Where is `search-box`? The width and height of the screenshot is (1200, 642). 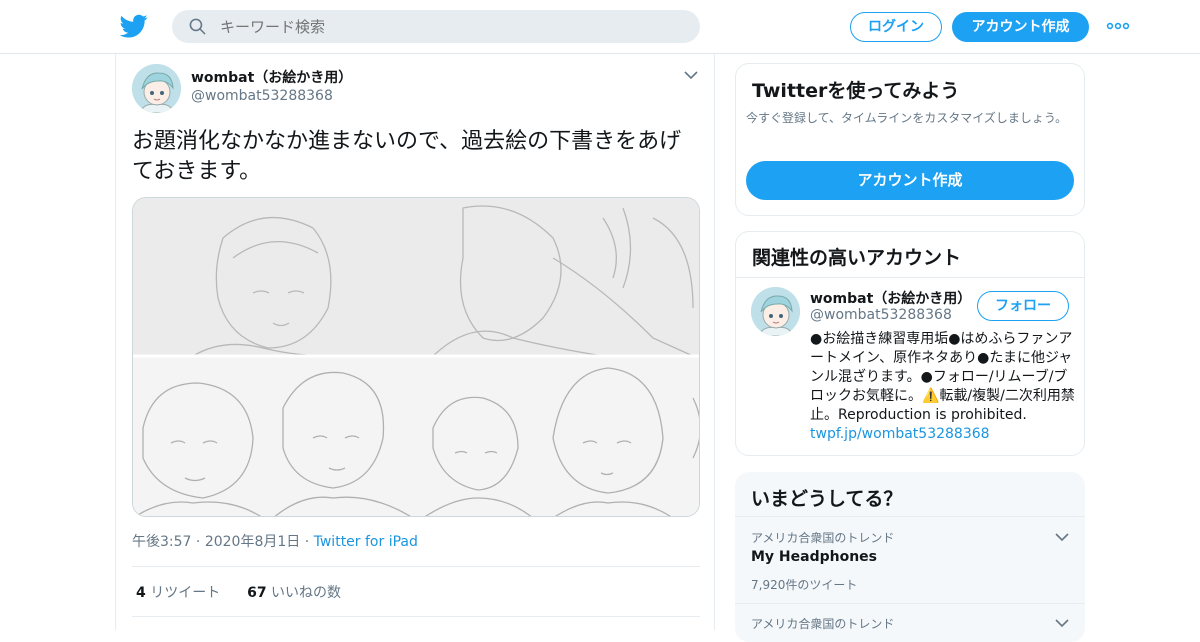 search-box is located at coordinates (436, 26).